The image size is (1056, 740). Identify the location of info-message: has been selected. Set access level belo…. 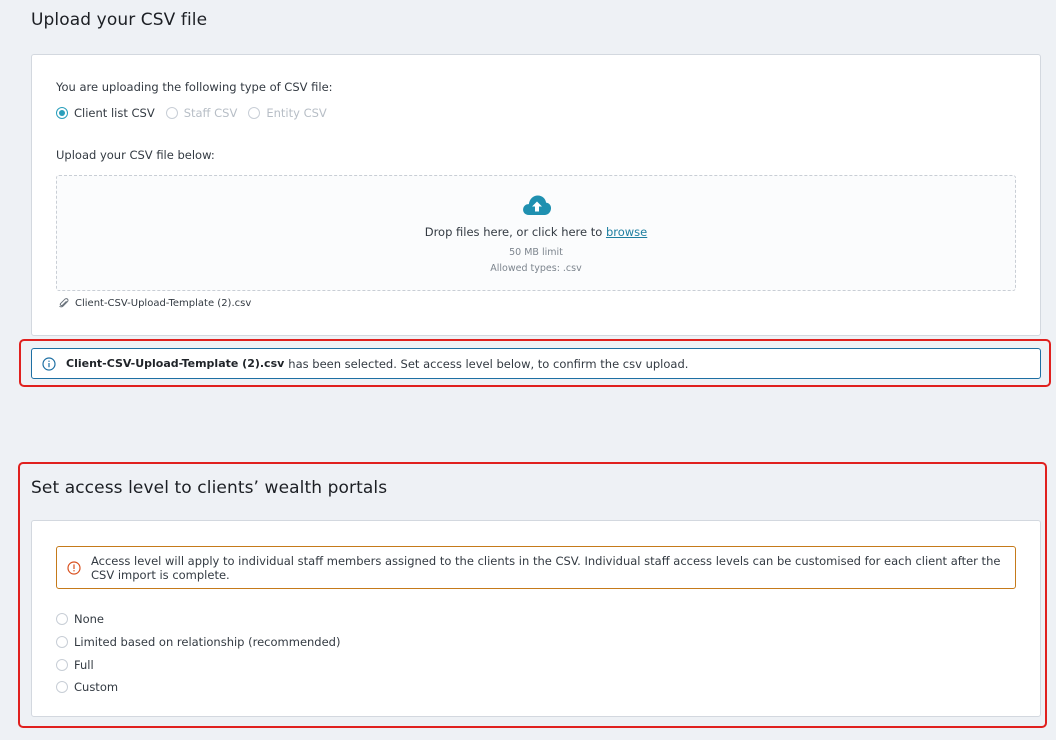
(488, 363).